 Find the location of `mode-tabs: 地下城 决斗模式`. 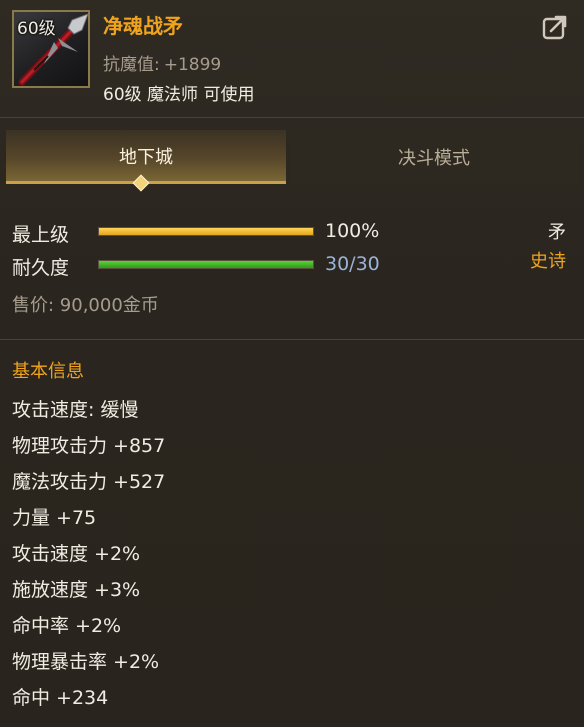

mode-tabs: 地下城 决斗模式 is located at coordinates (292, 161).